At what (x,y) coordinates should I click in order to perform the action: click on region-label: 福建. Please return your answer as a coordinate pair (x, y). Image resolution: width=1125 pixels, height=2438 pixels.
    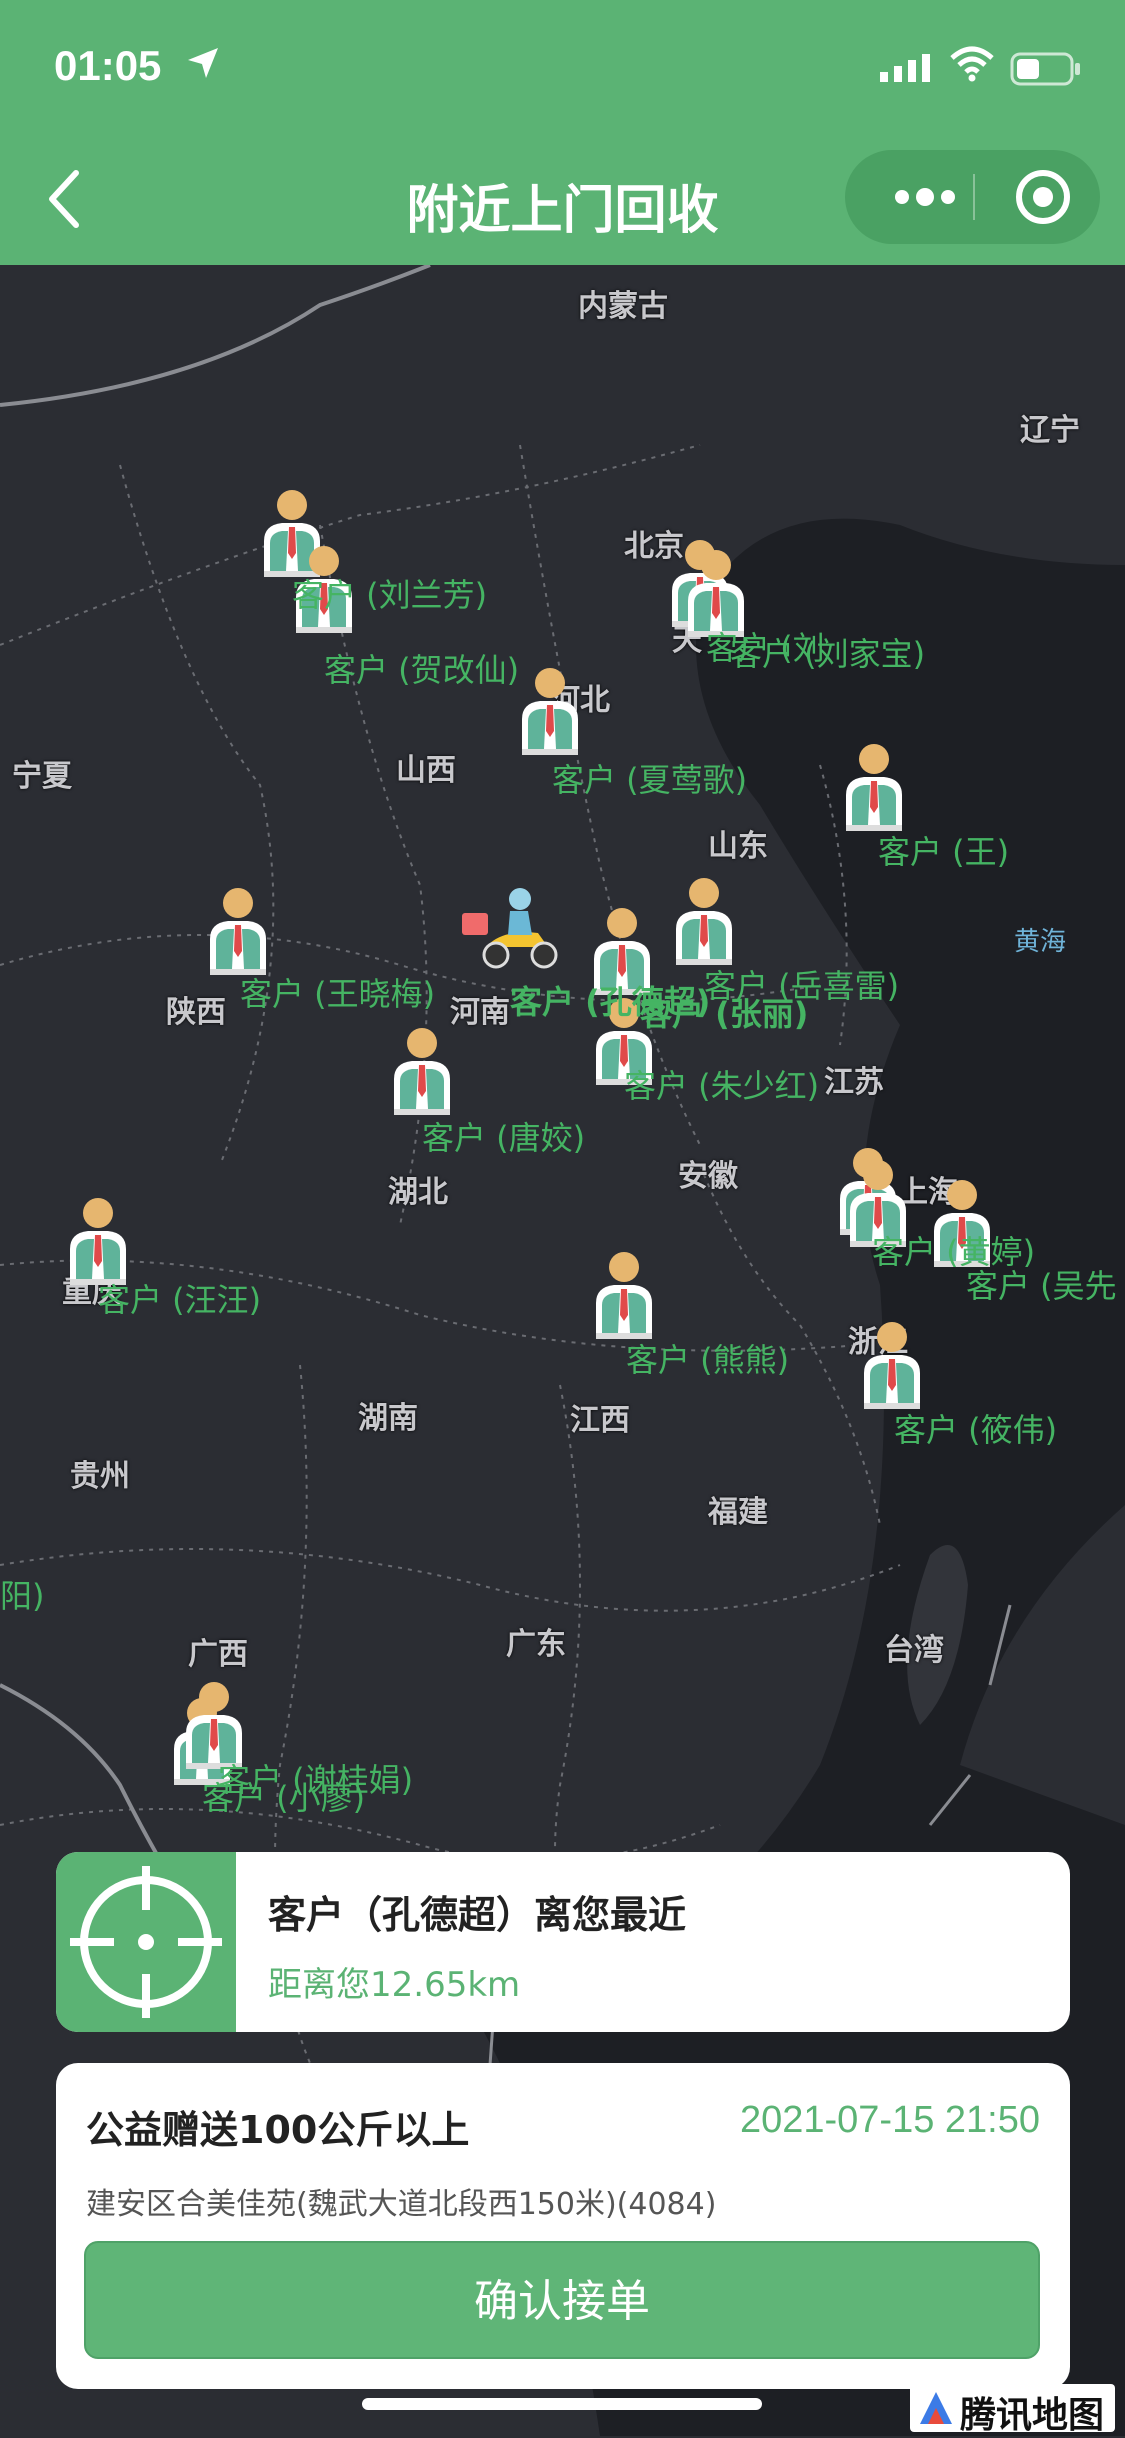
    Looking at the image, I should click on (738, 1512).